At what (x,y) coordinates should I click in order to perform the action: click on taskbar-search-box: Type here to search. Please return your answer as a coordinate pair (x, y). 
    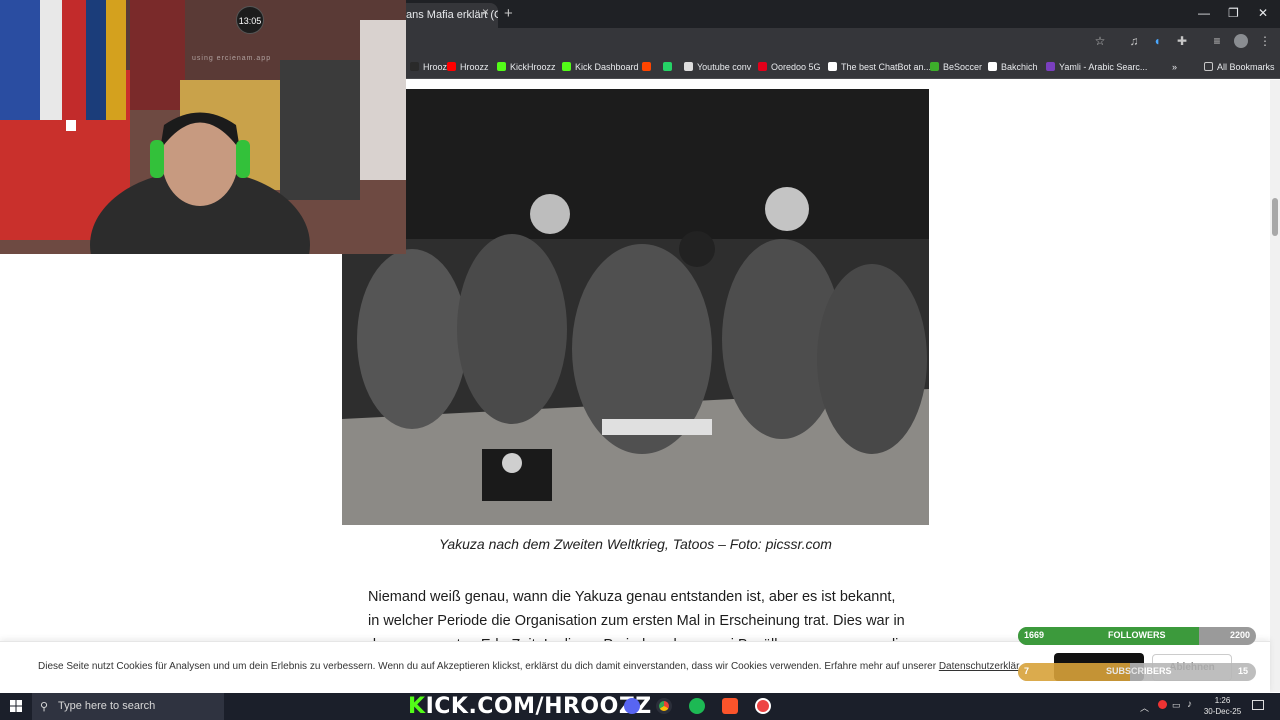
    Looking at the image, I should click on (128, 706).